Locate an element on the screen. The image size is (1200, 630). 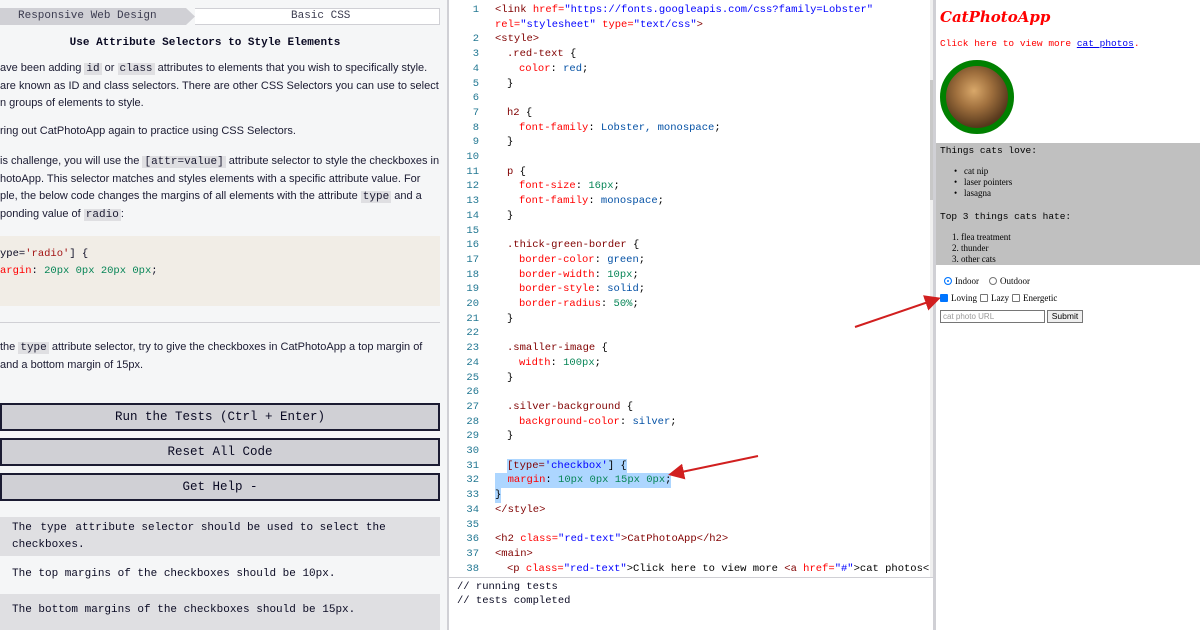
annotation-arrows is located at coordinates (804, 387).